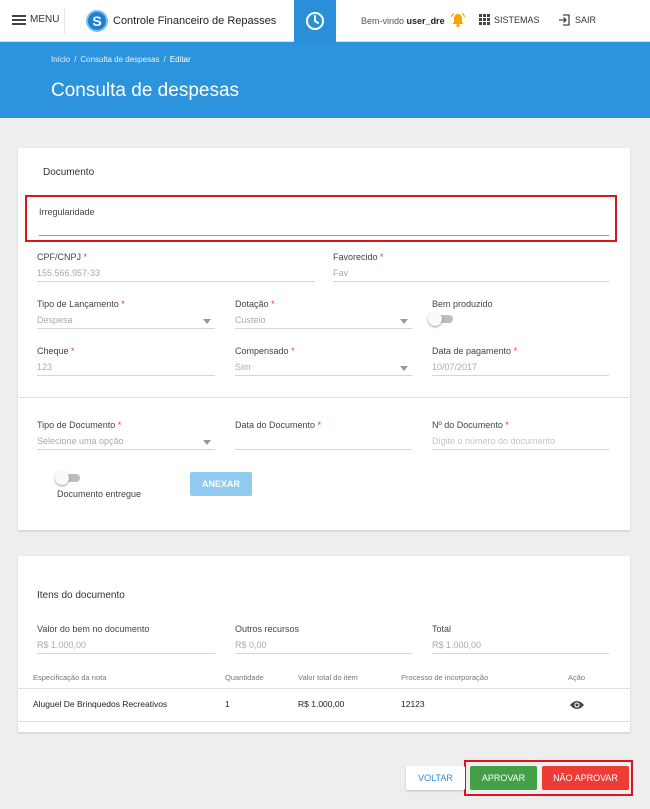  I want to click on bem-produzido-toggle, so click(441, 319).